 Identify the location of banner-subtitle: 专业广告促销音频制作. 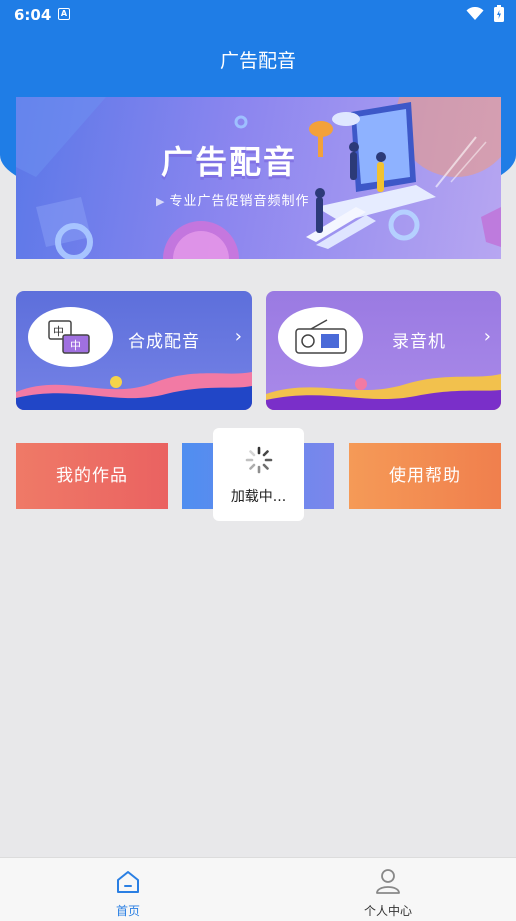
(232, 199).